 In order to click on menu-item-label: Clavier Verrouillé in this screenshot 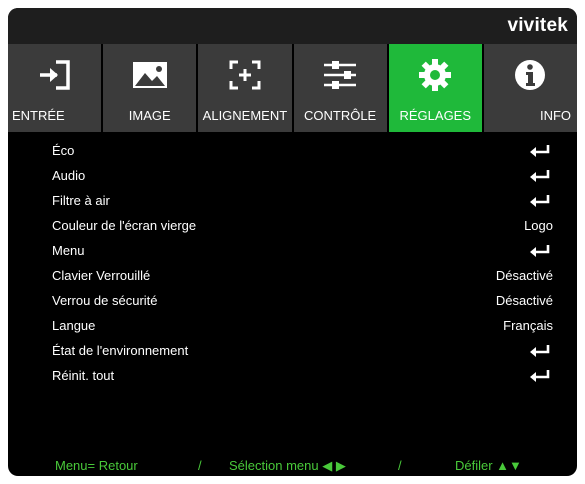, I will do `click(101, 275)`.